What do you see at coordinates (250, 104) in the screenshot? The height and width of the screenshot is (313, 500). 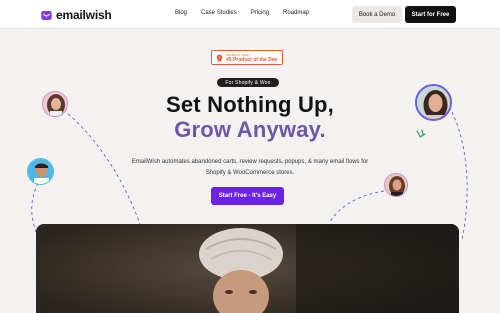 I see `hero-title-line1: Set Nothing Up,` at bounding box center [250, 104].